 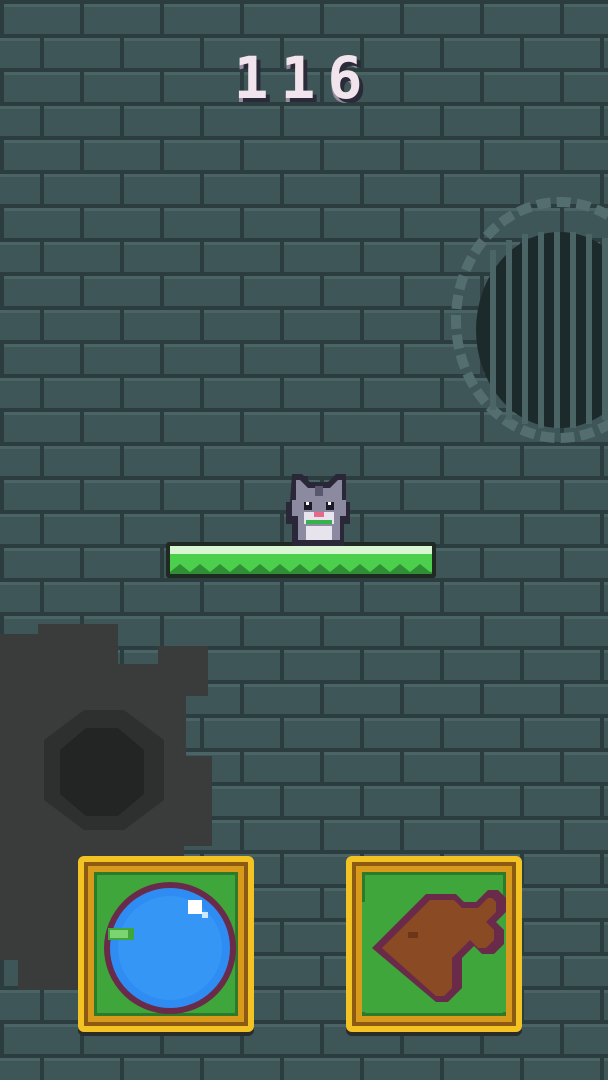 I want to click on bubble-icon, so click(x=170, y=948).